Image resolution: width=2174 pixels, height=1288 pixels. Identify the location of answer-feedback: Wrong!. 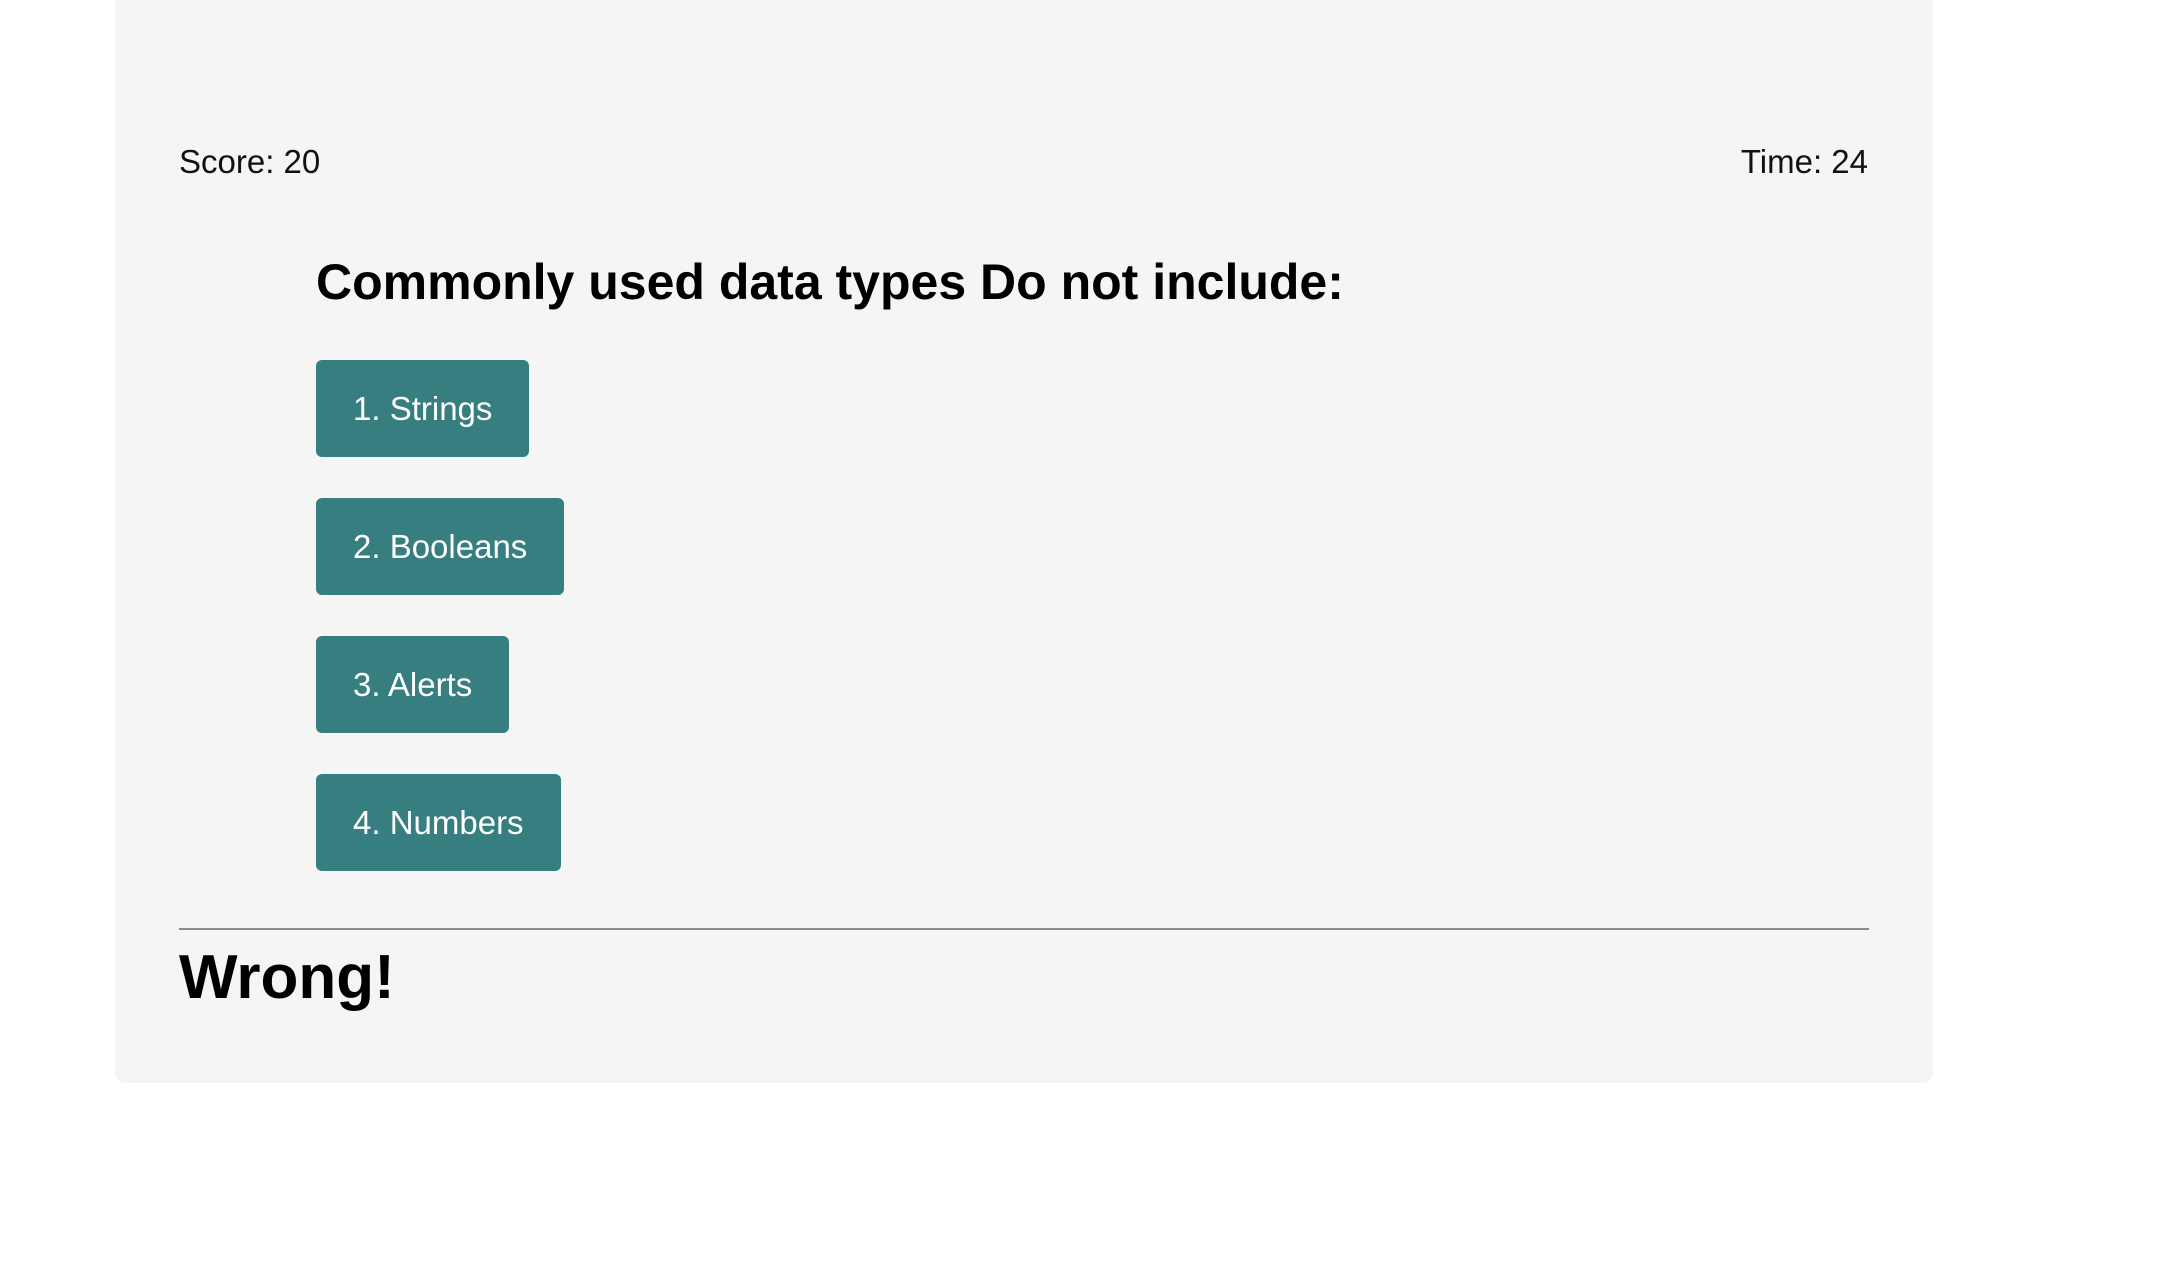
(287, 977).